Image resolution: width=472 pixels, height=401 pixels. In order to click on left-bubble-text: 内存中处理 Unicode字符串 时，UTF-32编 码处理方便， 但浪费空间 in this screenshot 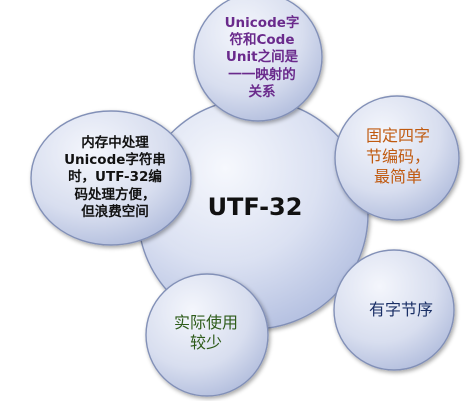, I will do `click(115, 177)`.